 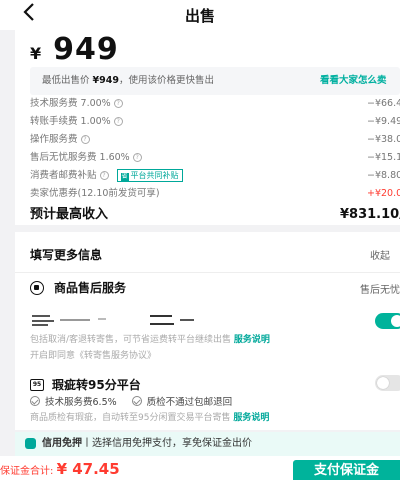 I want to click on deposit-value: ¥ 47.45, so click(x=88, y=469).